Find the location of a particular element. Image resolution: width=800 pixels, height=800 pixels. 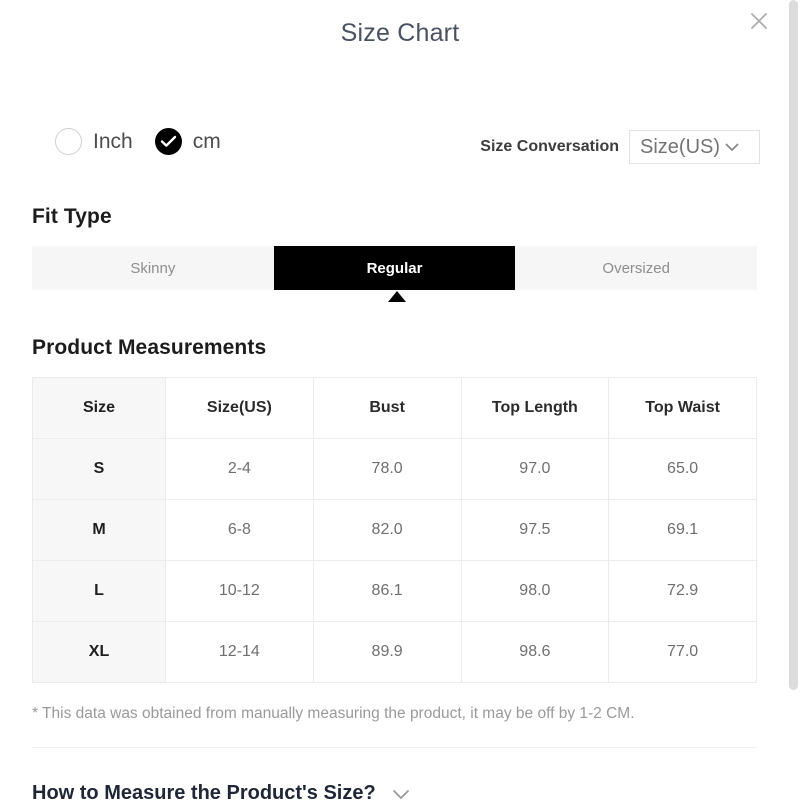

scrollbar-track is located at coordinates (793, 400).